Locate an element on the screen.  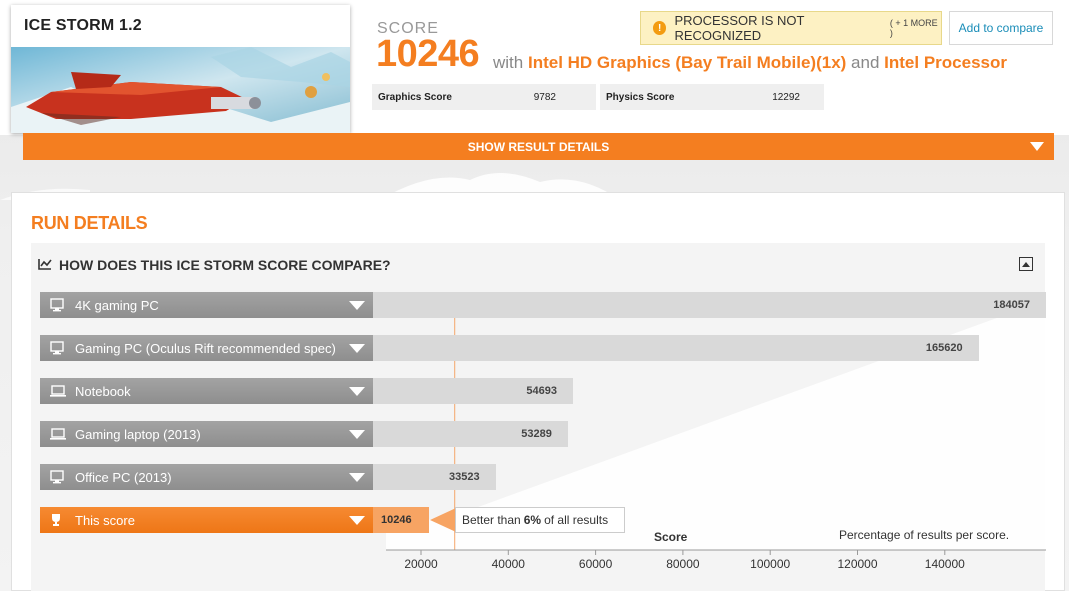
comparison-bar-3: 53289 is located at coordinates (470, 434).